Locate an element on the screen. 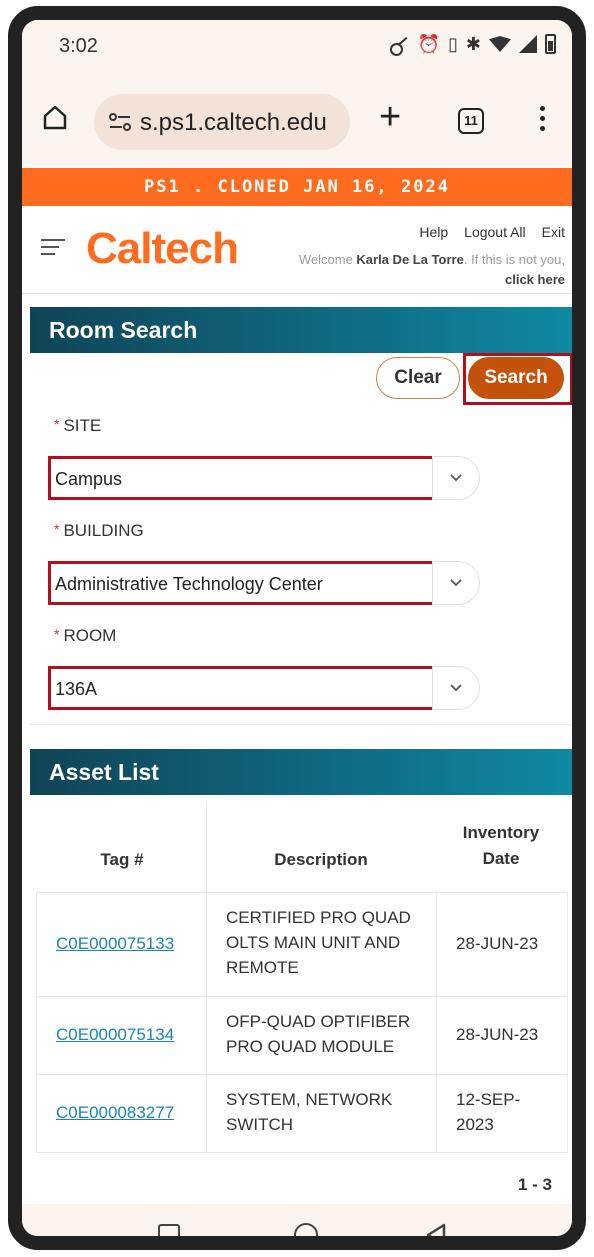 The image size is (594, 1257). overflow-menu-icon is located at coordinates (543, 121).